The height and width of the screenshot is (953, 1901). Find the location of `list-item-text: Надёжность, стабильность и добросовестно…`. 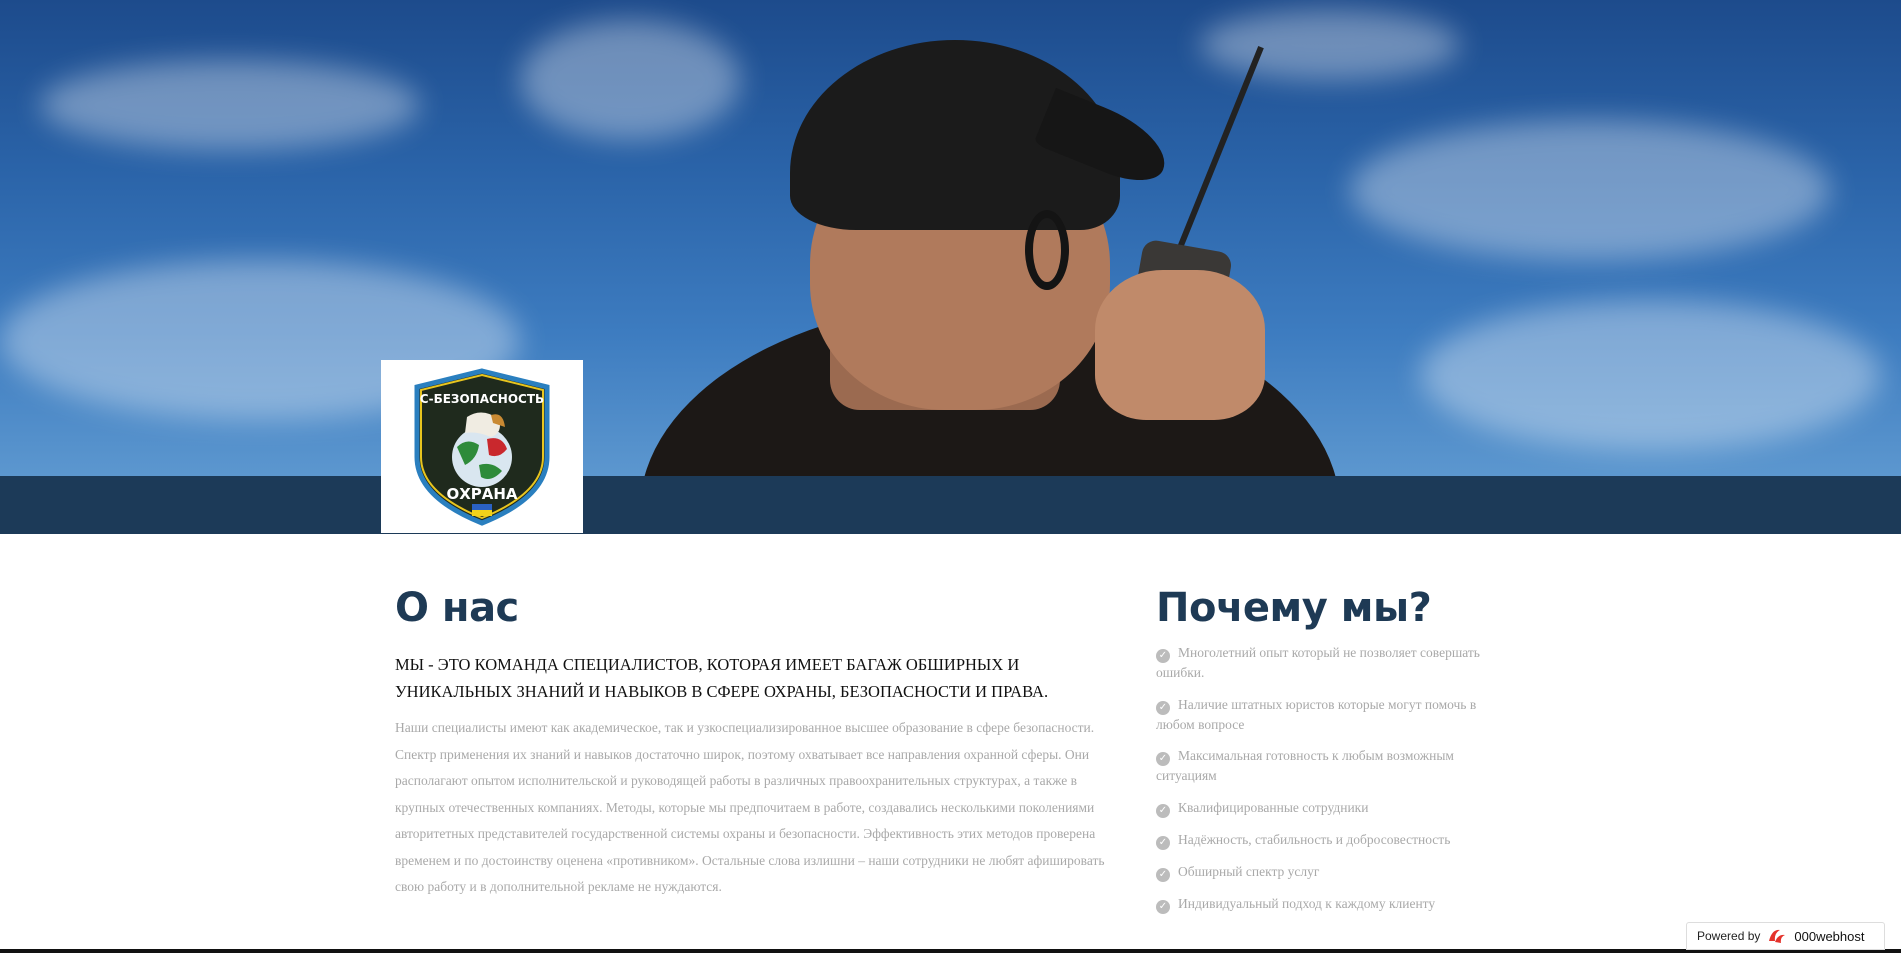

list-item-text: Надёжность, стабильность и добросовестно… is located at coordinates (1314, 839).